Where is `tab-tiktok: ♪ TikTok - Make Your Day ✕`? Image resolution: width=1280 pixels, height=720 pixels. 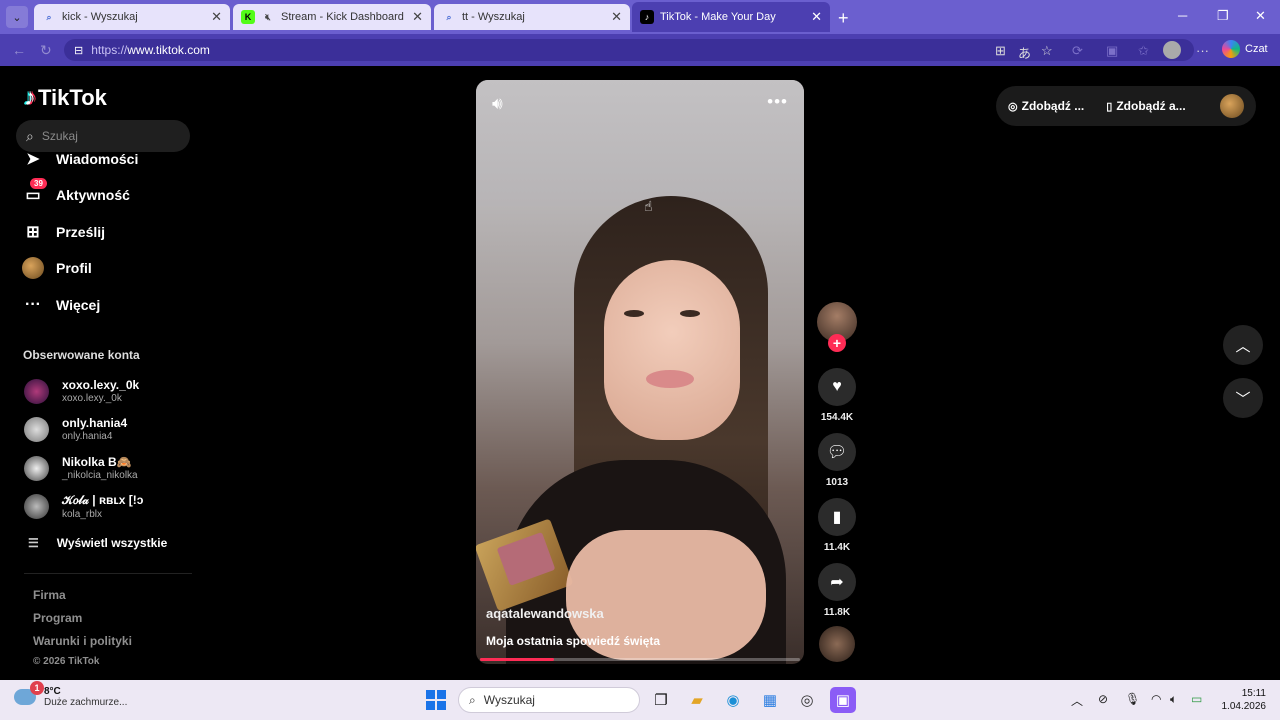 tab-tiktok: ♪ TikTok - Make Your Day ✕ is located at coordinates (731, 17).